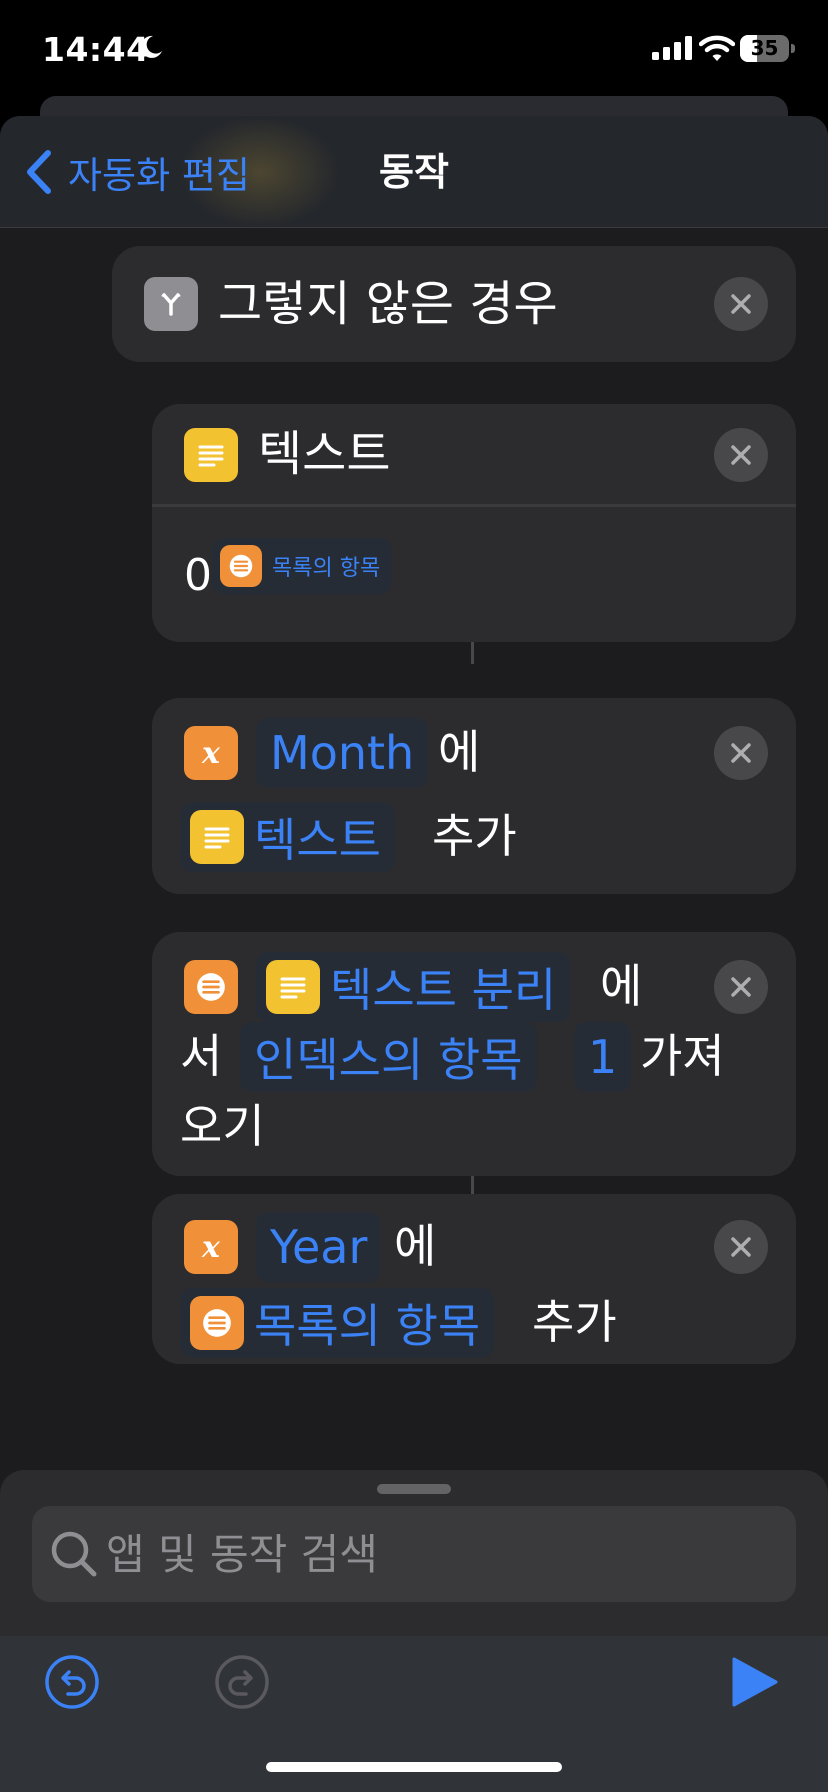 The height and width of the screenshot is (1792, 828). What do you see at coordinates (222, 1126) in the screenshot?
I see `word-get-b: 오기` at bounding box center [222, 1126].